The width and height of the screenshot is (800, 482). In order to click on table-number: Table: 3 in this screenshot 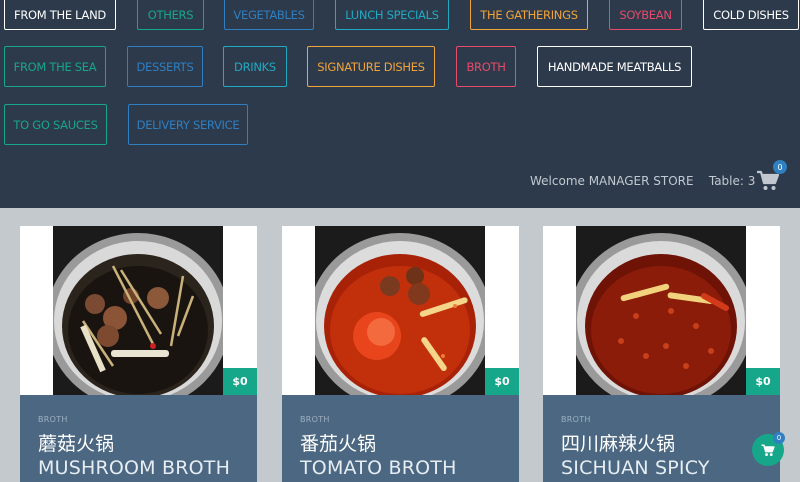, I will do `click(732, 181)`.